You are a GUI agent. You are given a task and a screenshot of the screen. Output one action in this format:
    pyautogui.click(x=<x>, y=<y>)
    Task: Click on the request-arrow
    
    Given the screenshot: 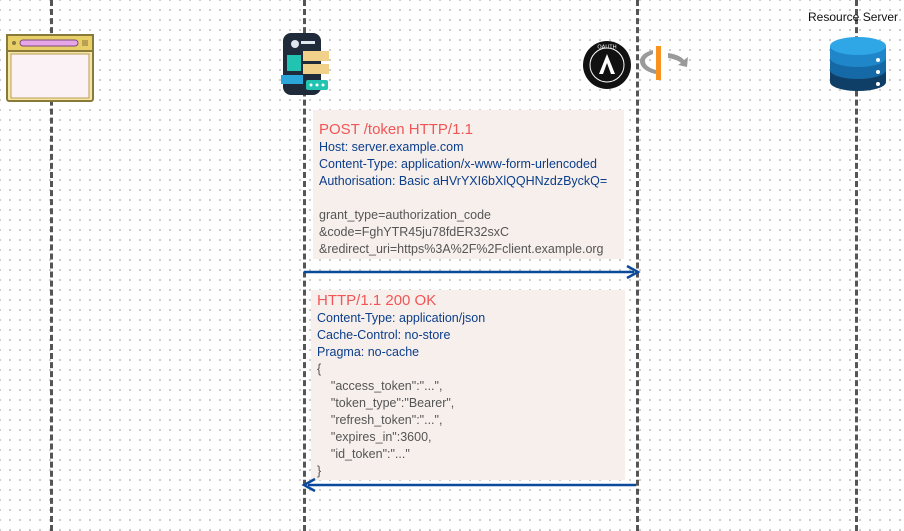 What is the action you would take?
    pyautogui.click(x=472, y=272)
    